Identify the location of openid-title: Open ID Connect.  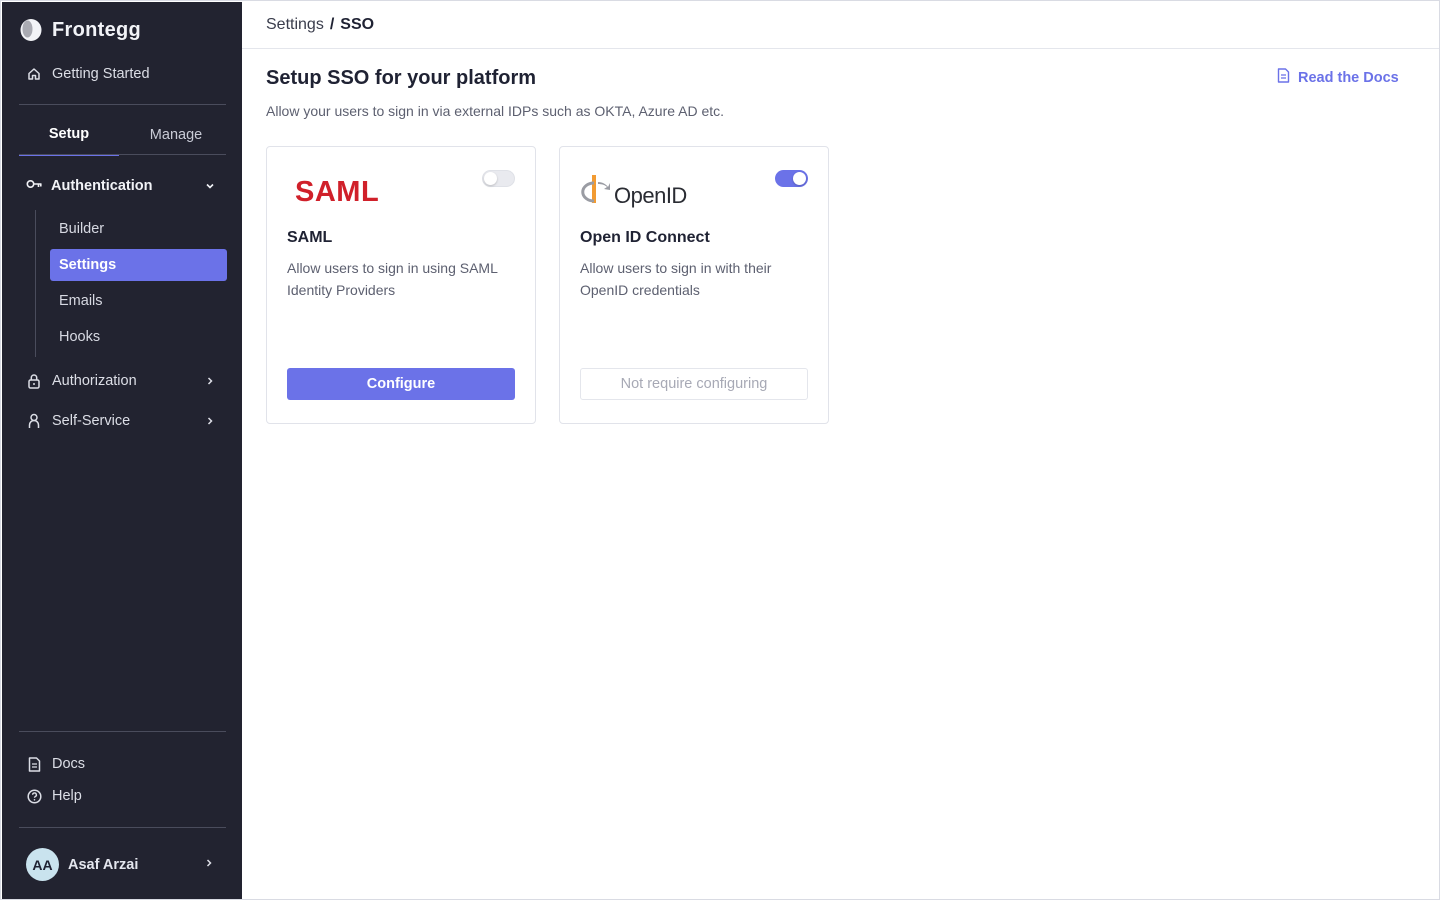
(645, 237).